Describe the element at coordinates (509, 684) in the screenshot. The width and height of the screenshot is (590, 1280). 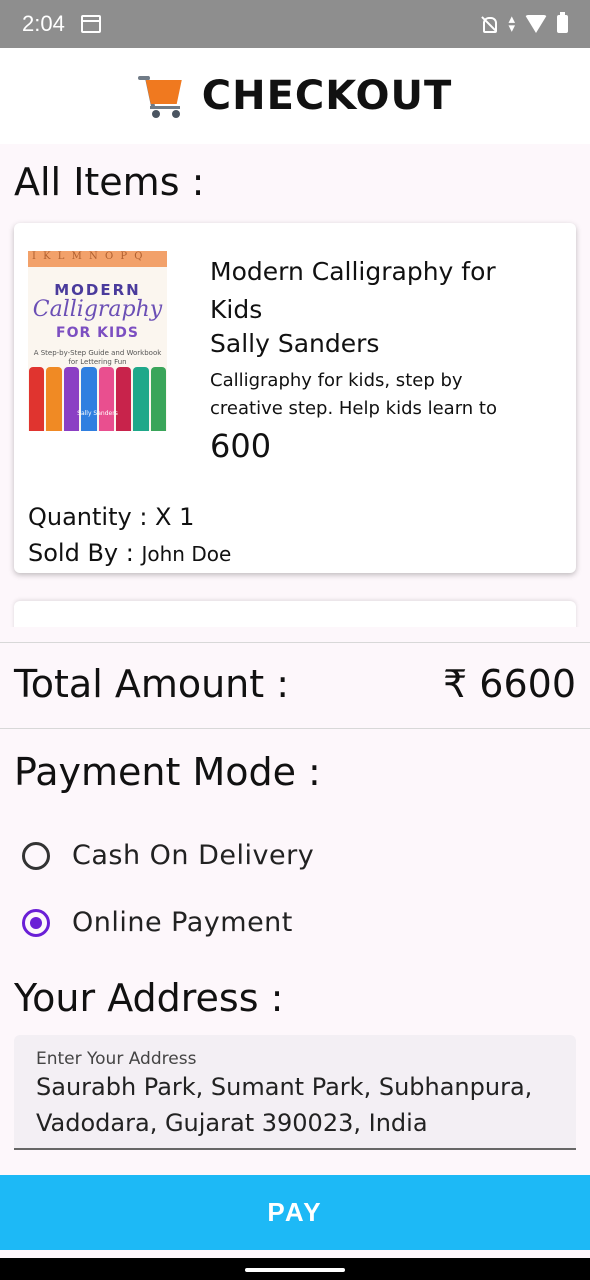
I see `total-amount-value: ₹ 6600` at that location.